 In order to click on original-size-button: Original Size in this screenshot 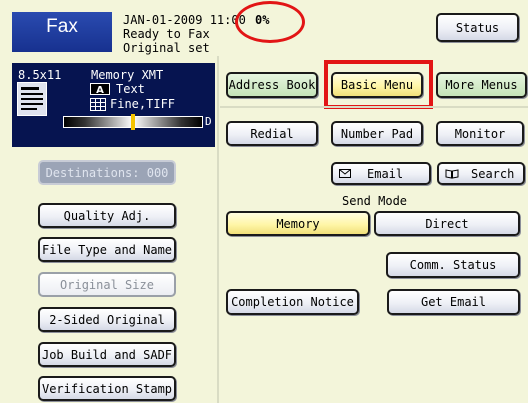, I will do `click(107, 284)`.